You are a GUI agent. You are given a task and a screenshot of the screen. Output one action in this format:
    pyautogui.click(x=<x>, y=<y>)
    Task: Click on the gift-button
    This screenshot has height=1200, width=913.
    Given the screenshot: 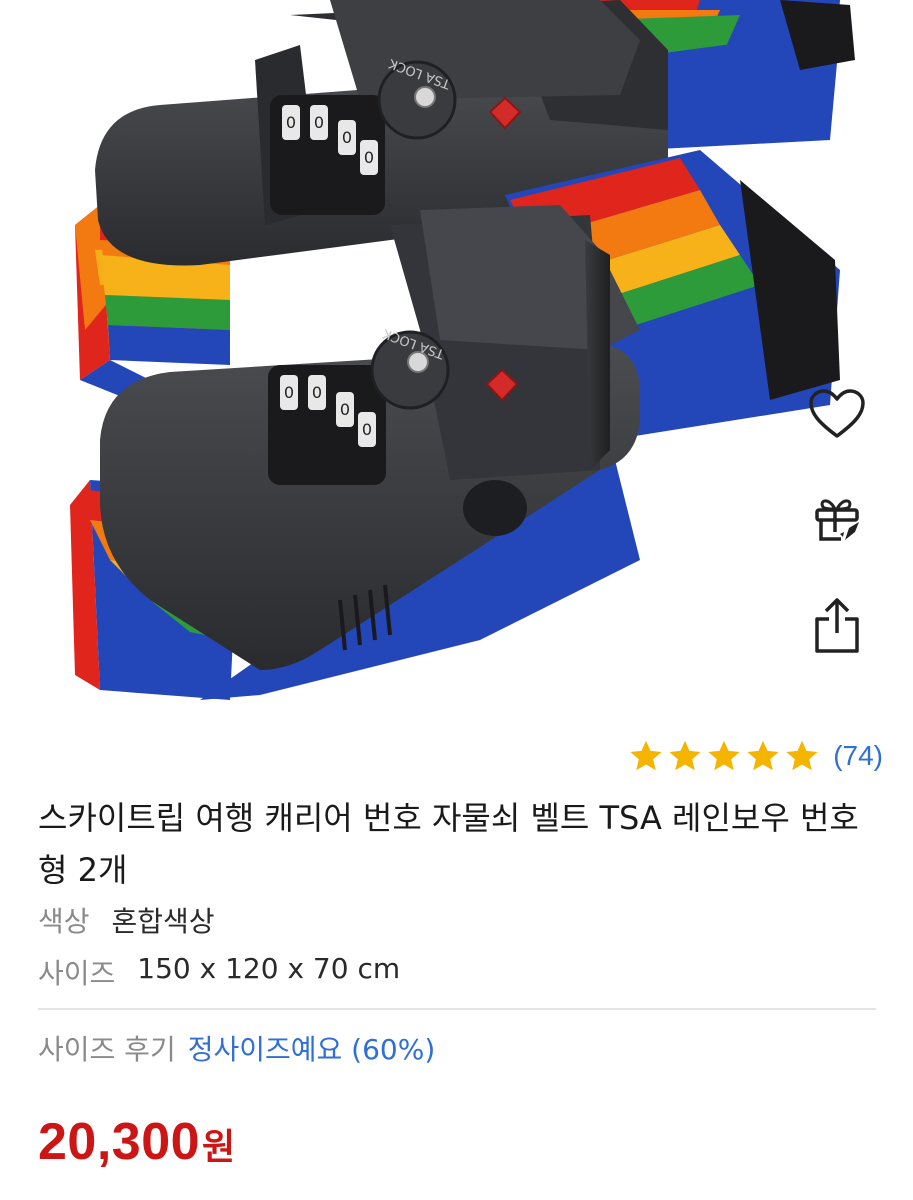 What is the action you would take?
    pyautogui.click(x=837, y=518)
    